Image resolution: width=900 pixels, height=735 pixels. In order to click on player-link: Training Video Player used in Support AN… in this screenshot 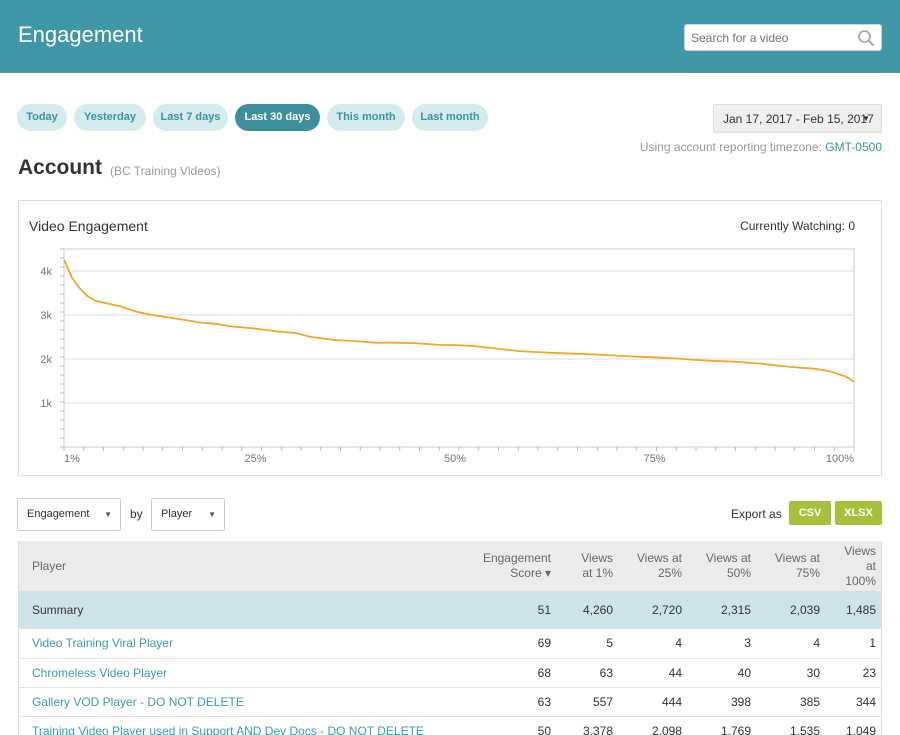, I will do `click(234, 725)`.